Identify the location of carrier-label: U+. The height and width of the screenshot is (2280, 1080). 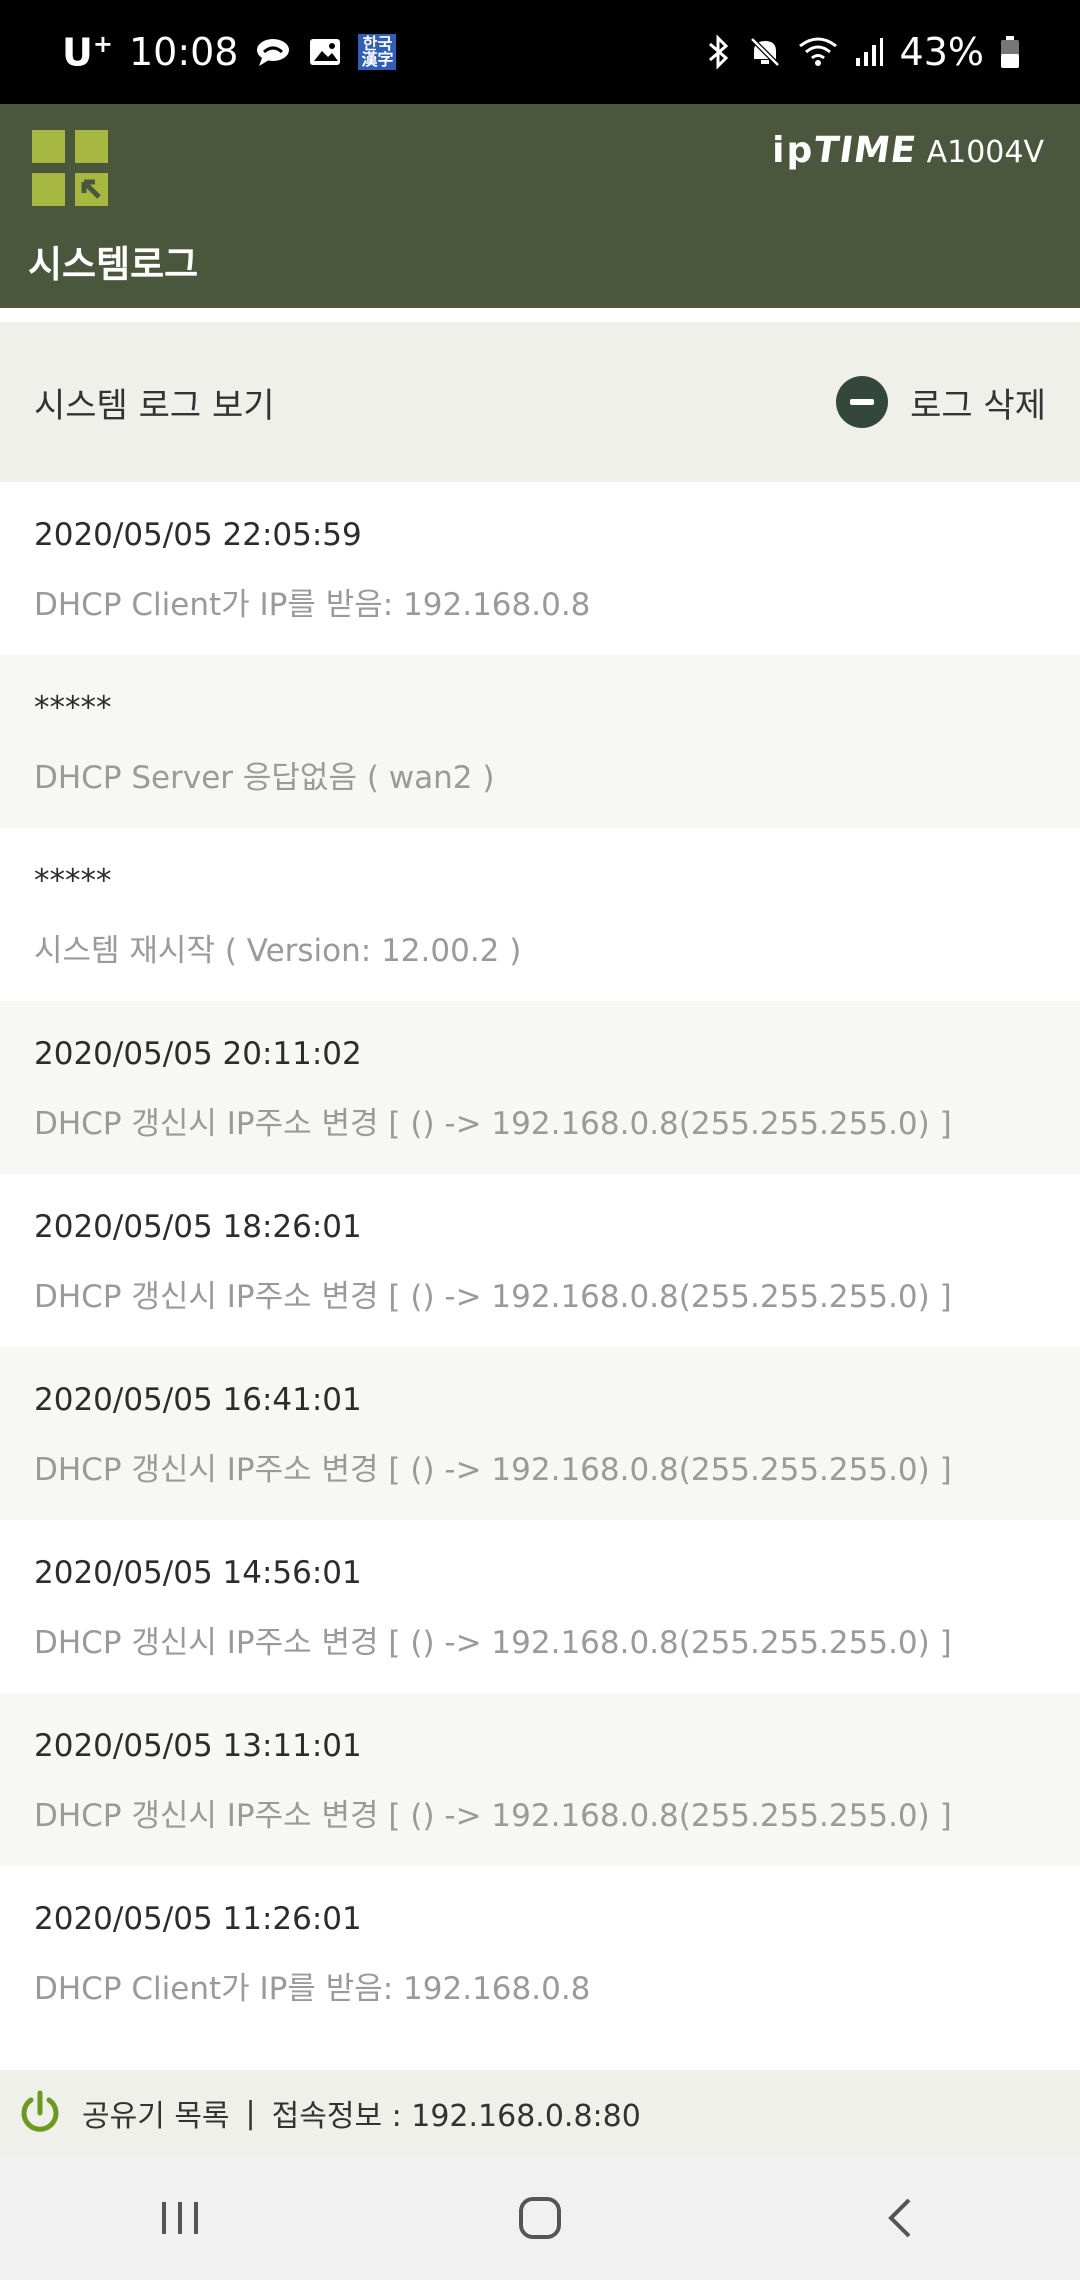
(87, 52).